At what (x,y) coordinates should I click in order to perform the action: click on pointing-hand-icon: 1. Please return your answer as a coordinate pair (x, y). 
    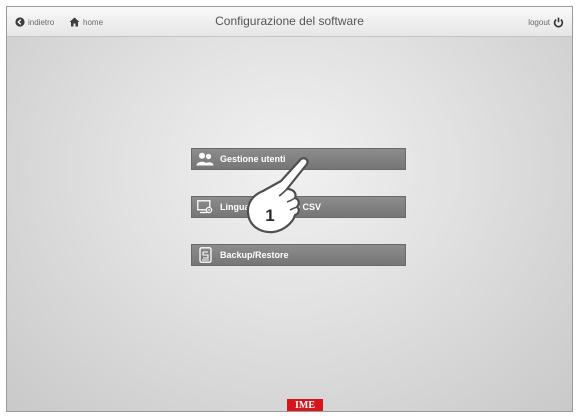
    Looking at the image, I should click on (278, 197).